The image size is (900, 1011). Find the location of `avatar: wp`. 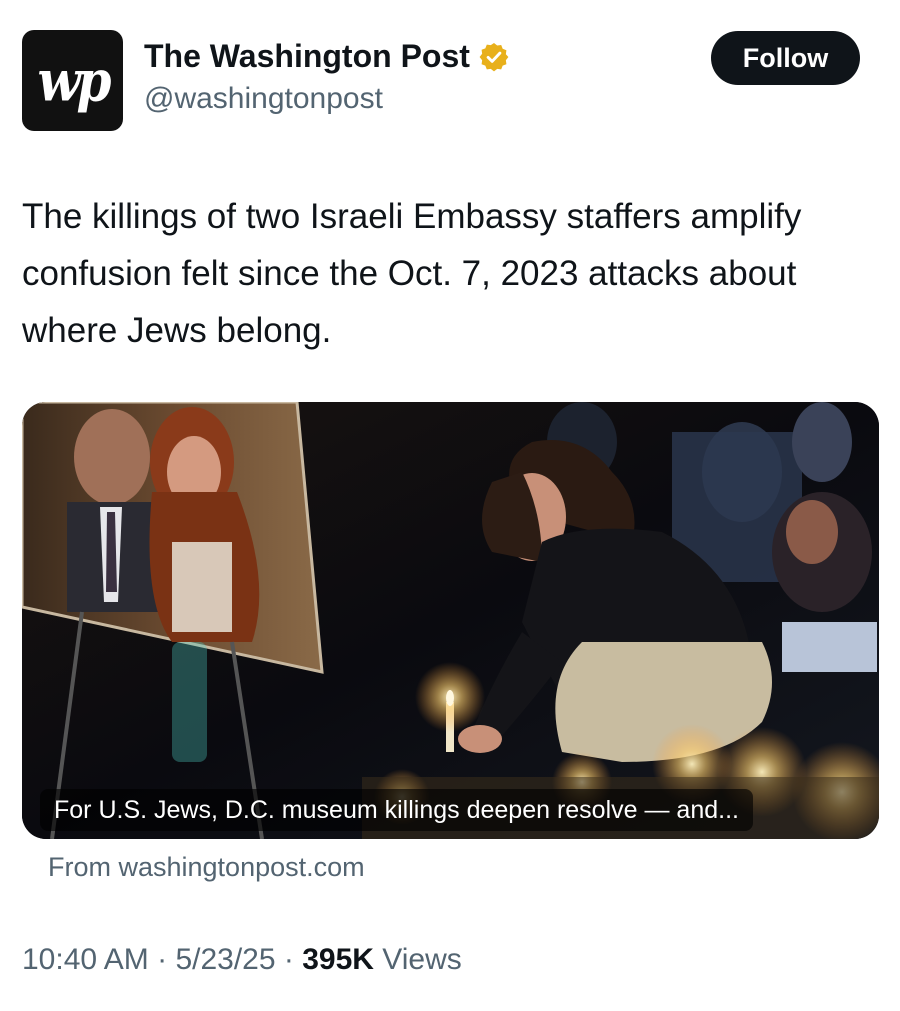

avatar: wp is located at coordinates (72, 80).